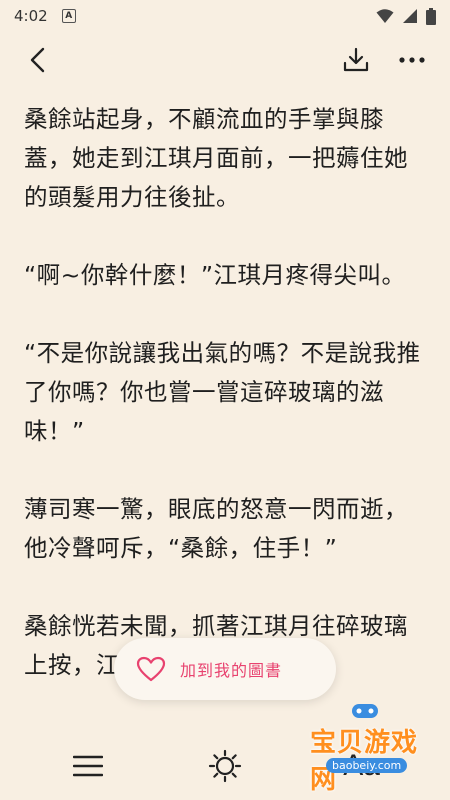  I want to click on signal-icon, so click(410, 16).